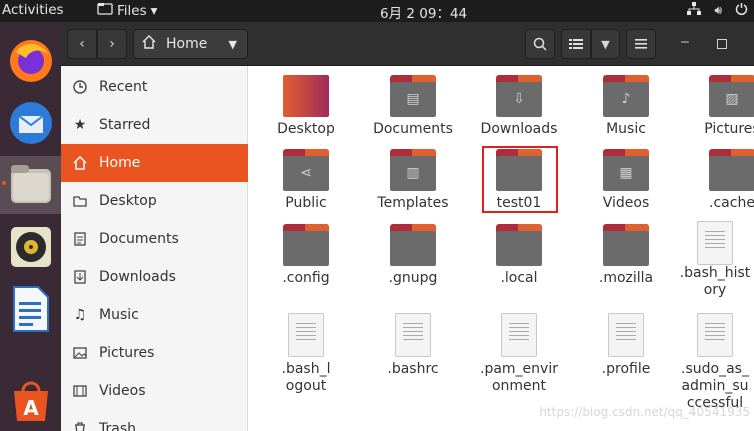  What do you see at coordinates (154, 87) in the screenshot?
I see `sidebar-item-recent: Recent` at bounding box center [154, 87].